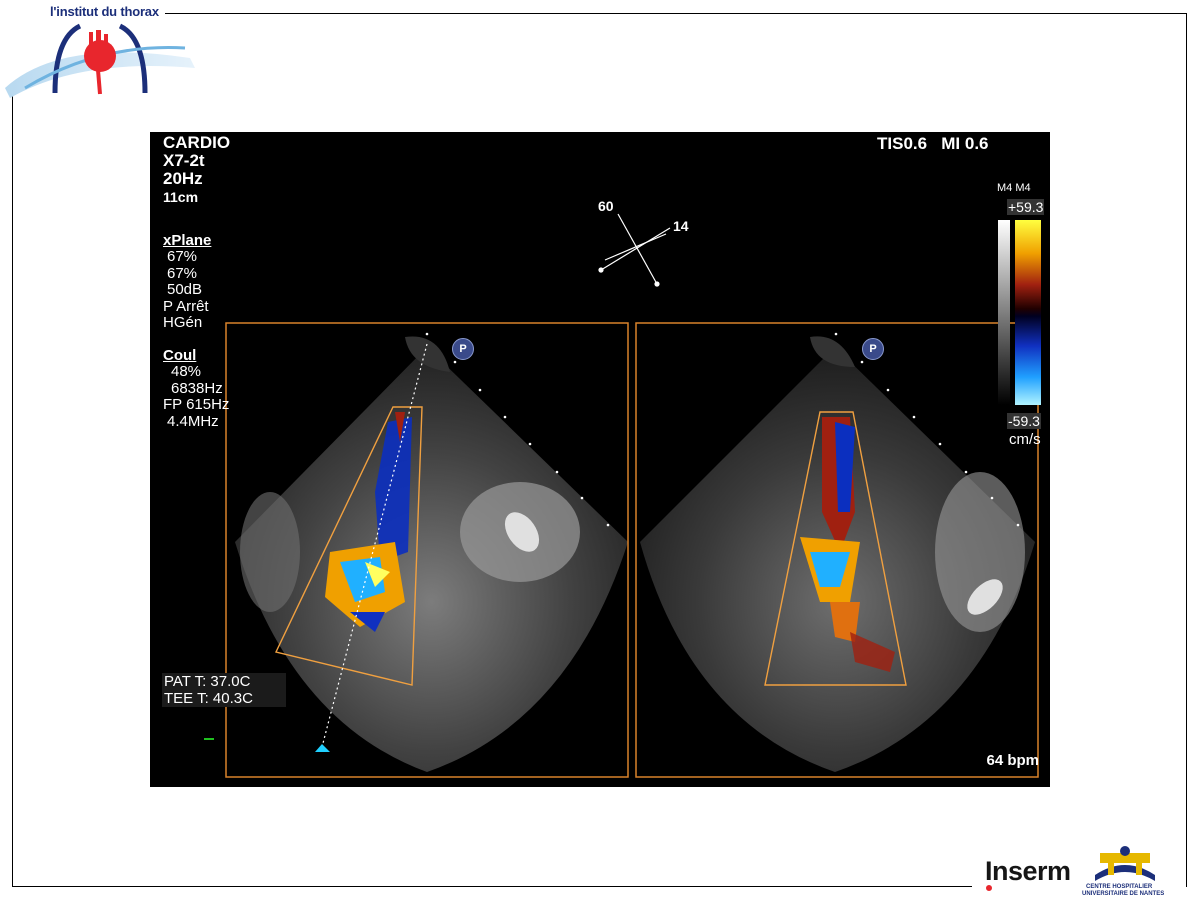 The height and width of the screenshot is (900, 1200). Describe the element at coordinates (180, 355) in the screenshot. I see `color-title: Coul` at that location.